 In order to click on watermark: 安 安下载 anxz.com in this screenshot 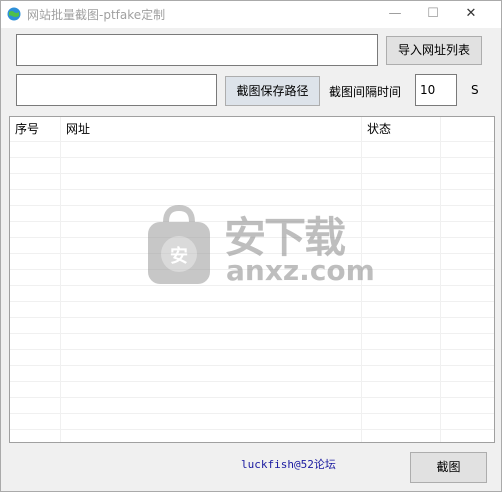, I will do `click(259, 249)`.